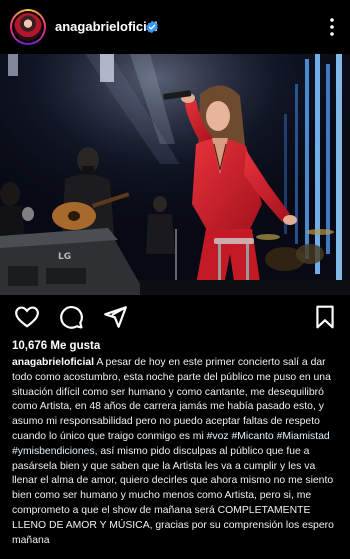  Describe the element at coordinates (27, 317) in the screenshot. I see `heart-icon` at that location.